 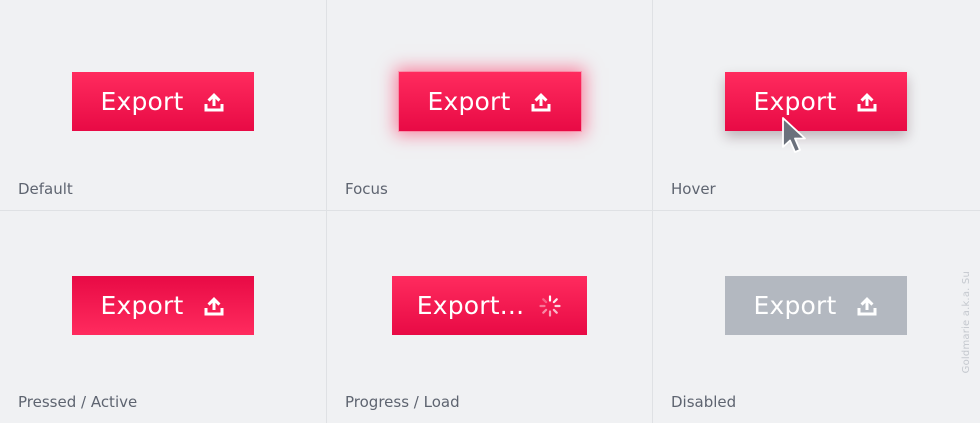 I want to click on state-caption-default: Default, so click(x=45, y=189).